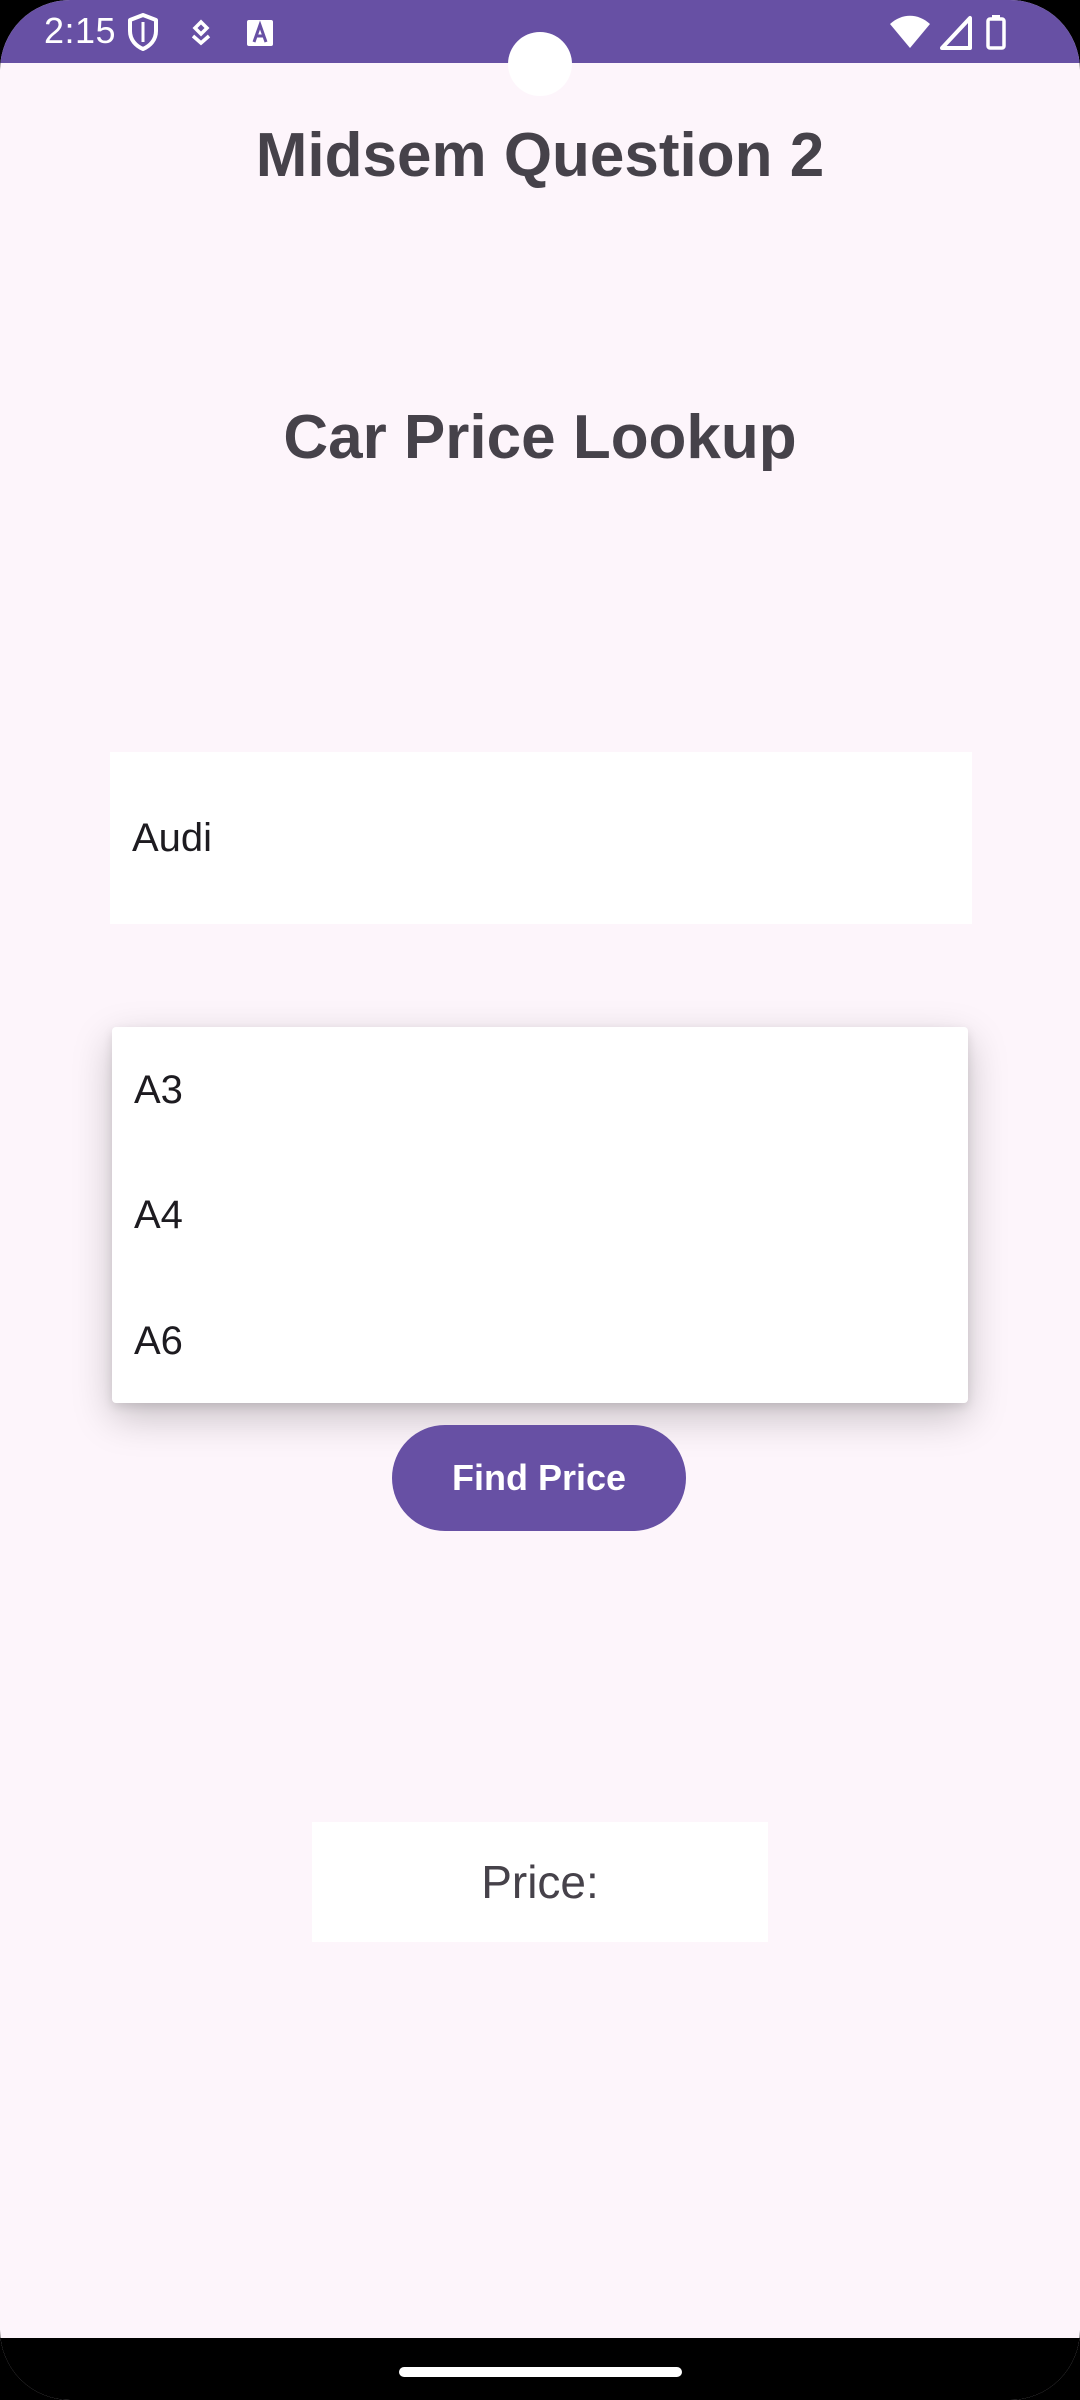 Image resolution: width=1080 pixels, height=2400 pixels. I want to click on app-title: Midsem Question 2, so click(540, 155).